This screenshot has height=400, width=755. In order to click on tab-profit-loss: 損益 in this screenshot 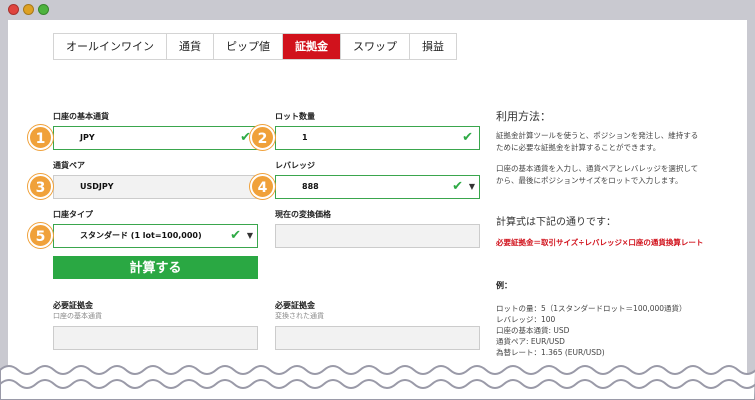, I will do `click(433, 46)`.